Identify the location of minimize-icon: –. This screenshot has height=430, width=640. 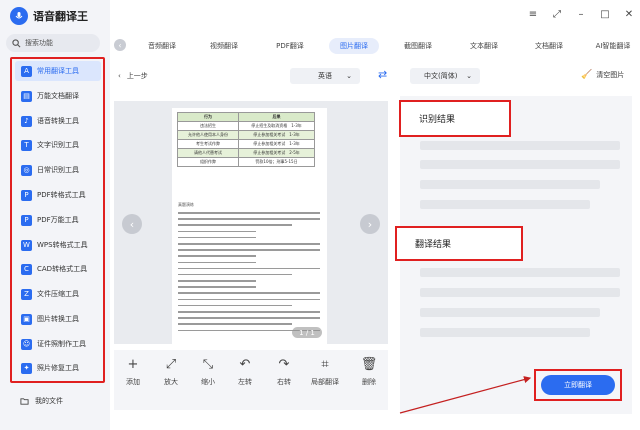
(581, 15).